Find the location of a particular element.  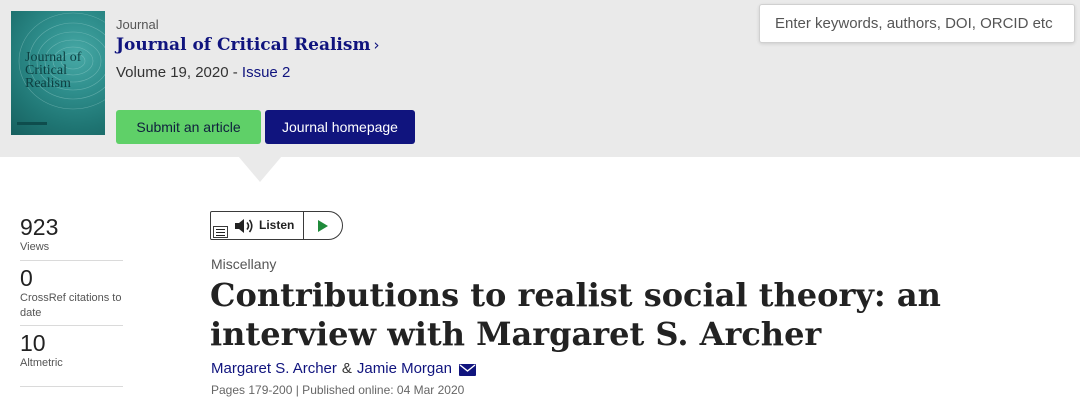

search-box is located at coordinates (917, 23).